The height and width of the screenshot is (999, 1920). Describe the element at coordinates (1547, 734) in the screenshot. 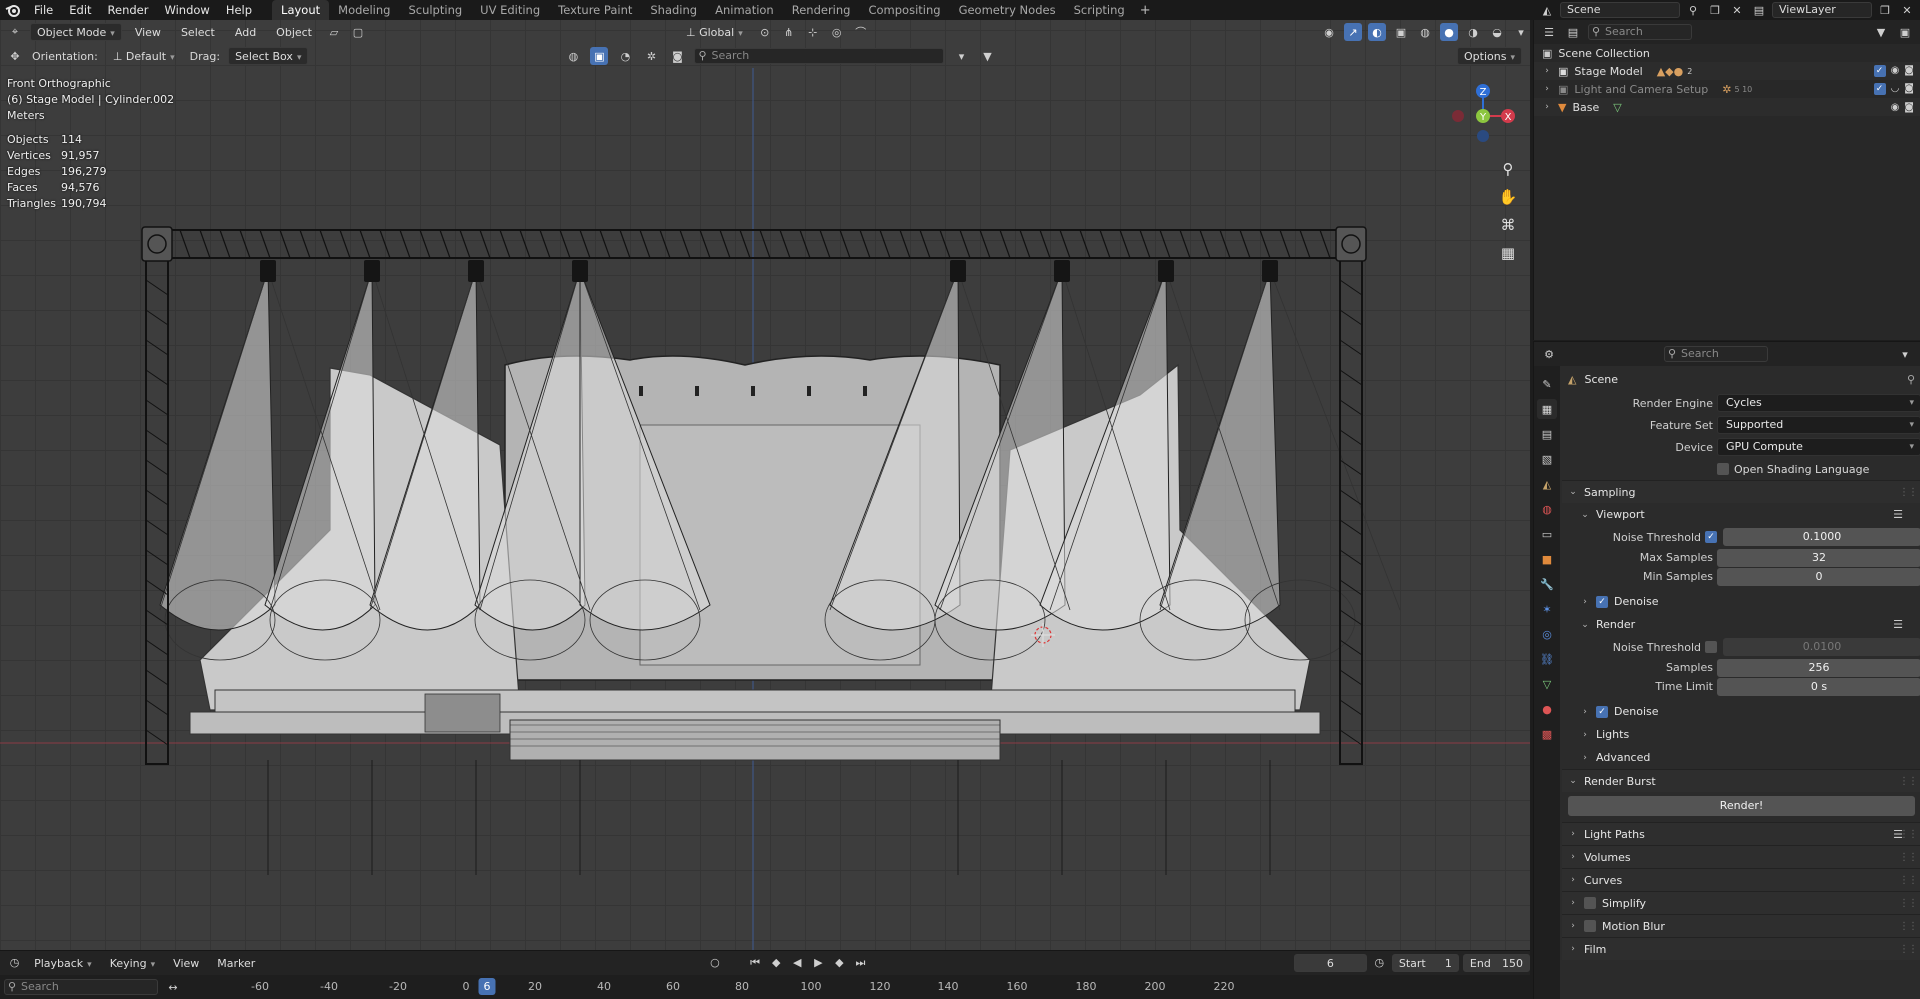

I see `texture-tab-icon: ▩` at that location.